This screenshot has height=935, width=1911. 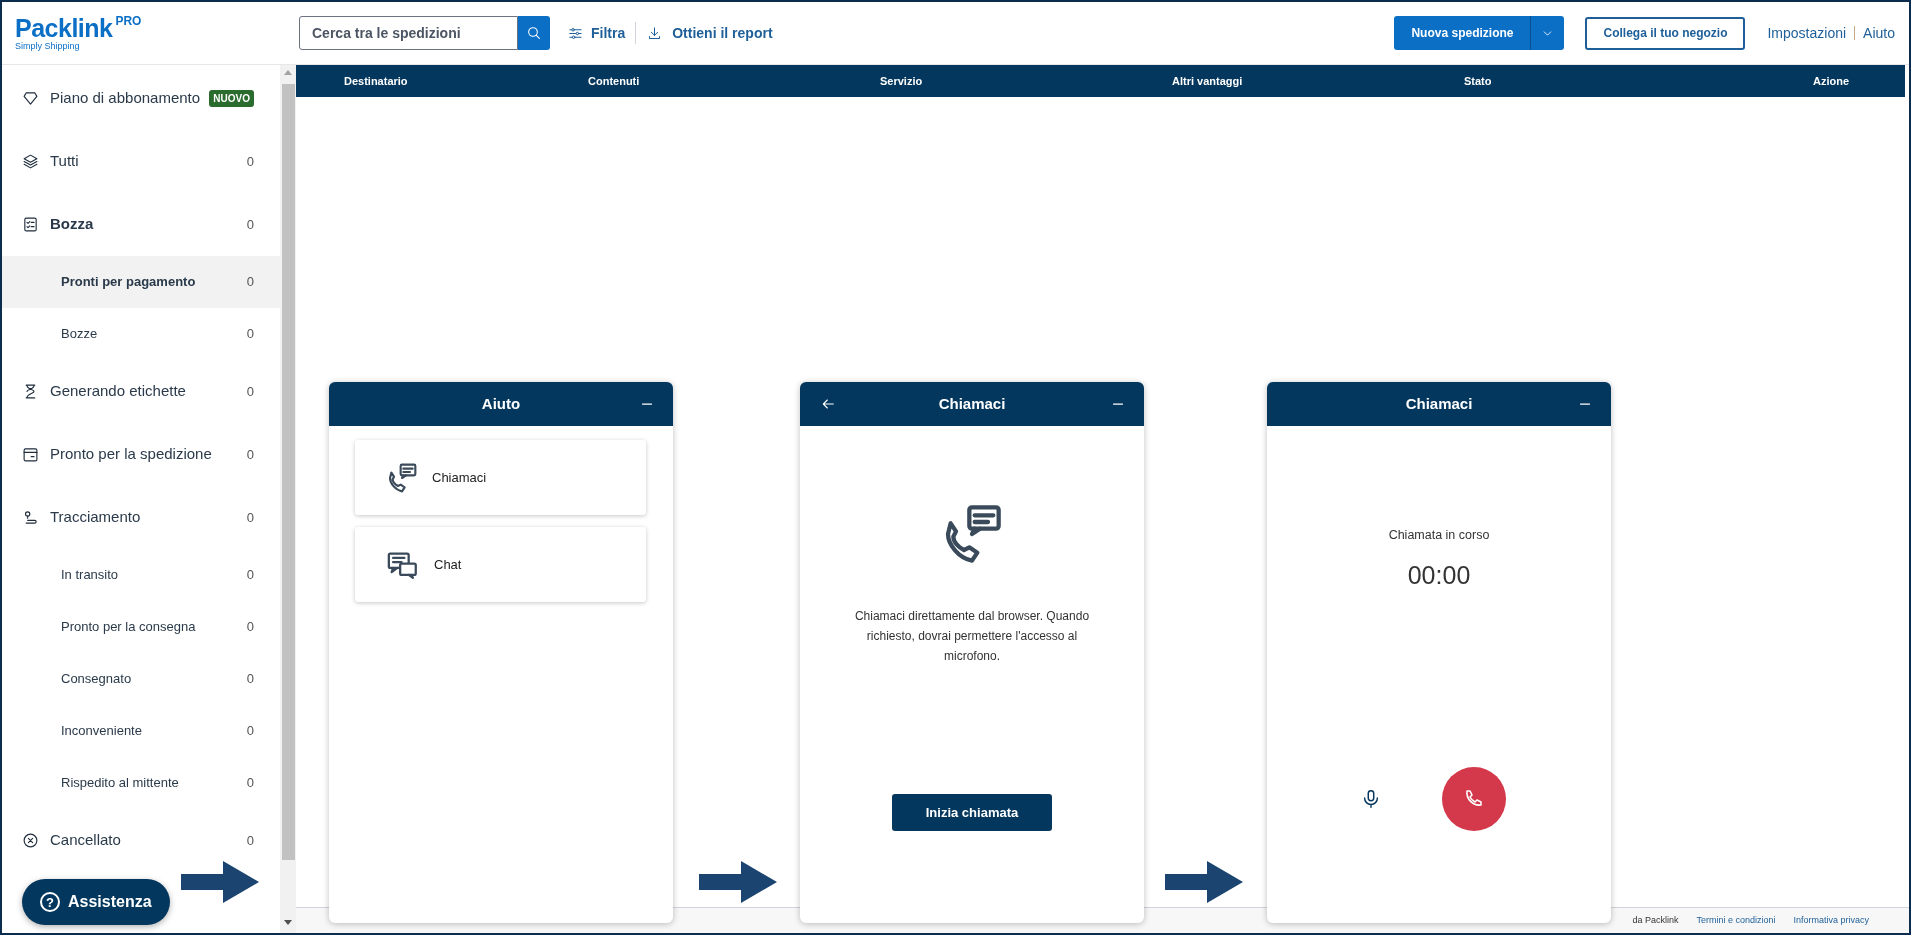 I want to click on sidebar-subitem: In transito 0, so click(x=141, y=575).